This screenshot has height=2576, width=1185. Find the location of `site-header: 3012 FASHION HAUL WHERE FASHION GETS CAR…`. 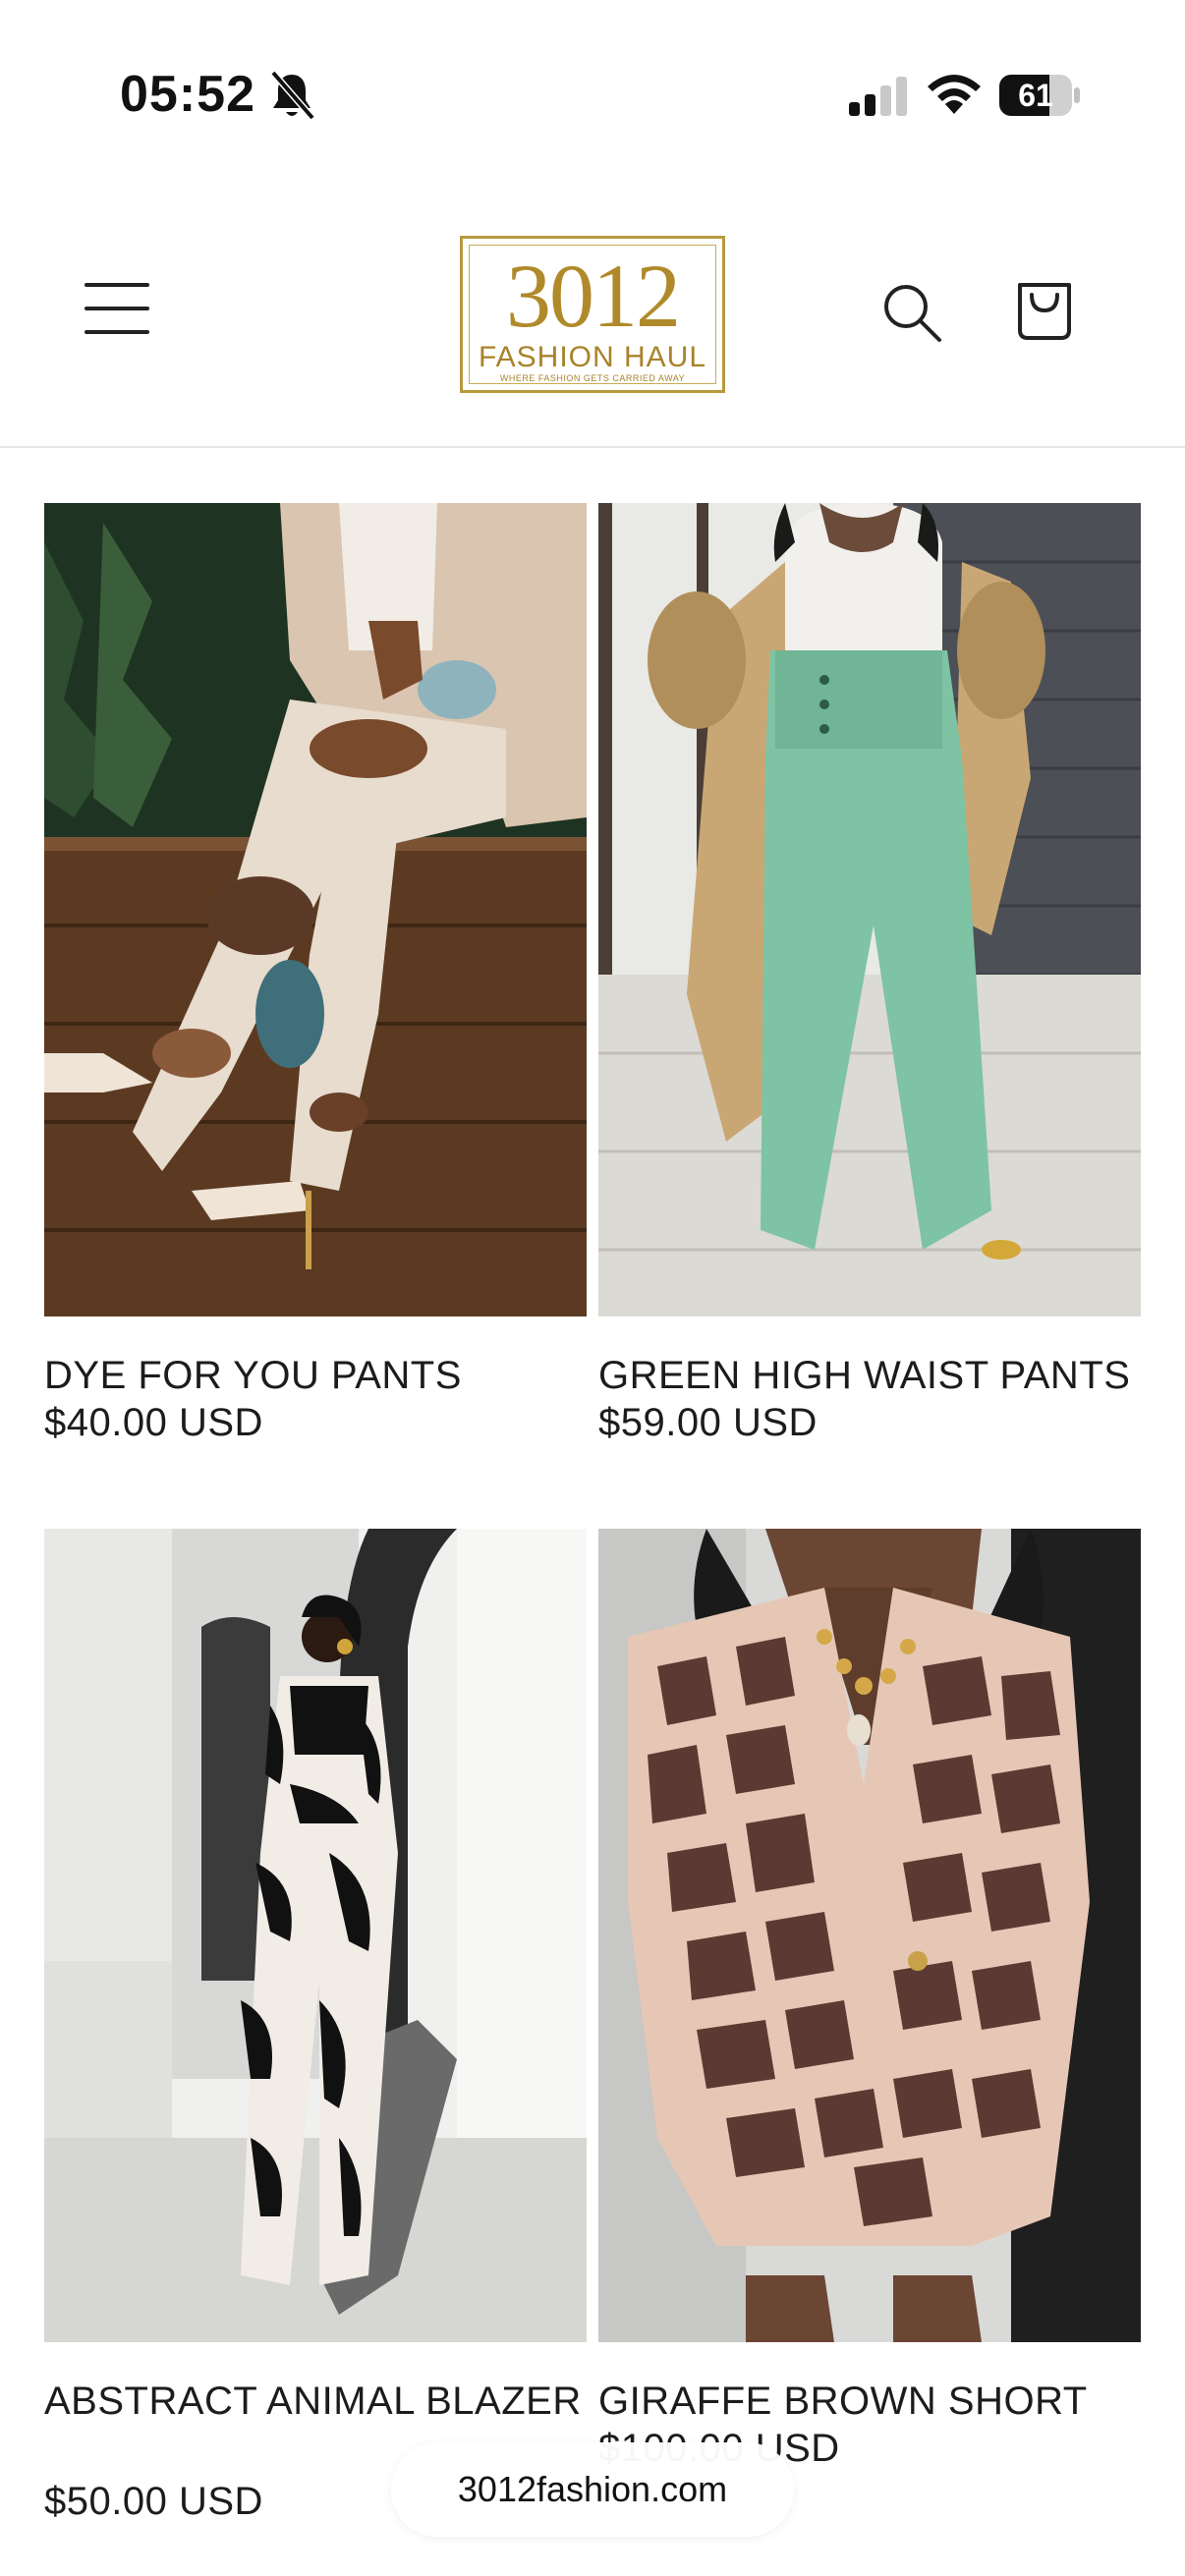

site-header: 3012 FASHION HAUL WHERE FASHION GETS CAR… is located at coordinates (592, 312).